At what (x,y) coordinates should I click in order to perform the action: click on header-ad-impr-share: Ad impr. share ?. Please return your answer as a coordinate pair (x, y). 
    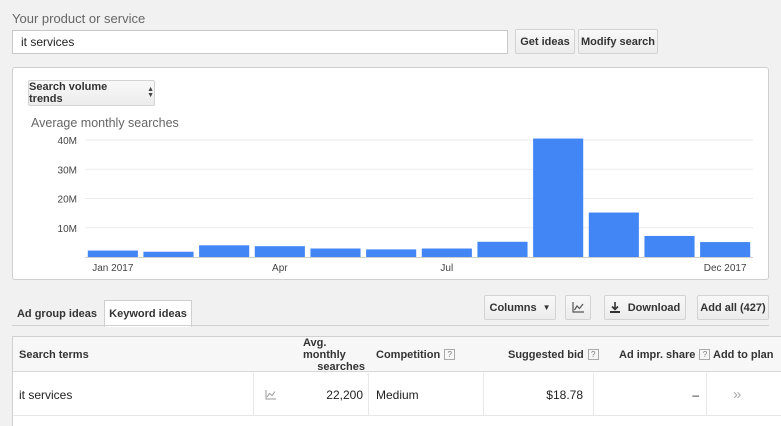
    Looking at the image, I should click on (665, 354).